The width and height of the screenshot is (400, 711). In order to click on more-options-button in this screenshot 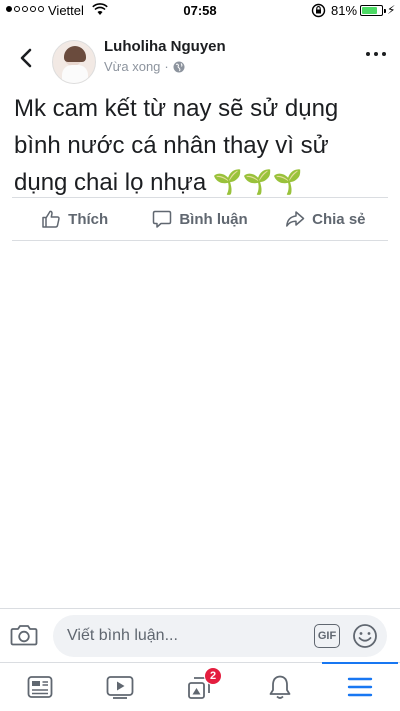, I will do `click(376, 54)`.